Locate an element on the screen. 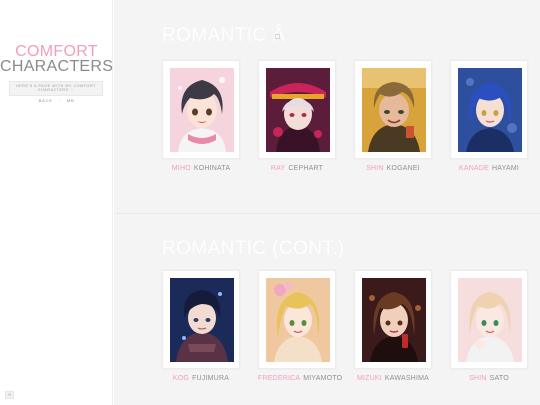 The height and width of the screenshot is (405, 540). character-last-name: HAYAMI is located at coordinates (505, 168).